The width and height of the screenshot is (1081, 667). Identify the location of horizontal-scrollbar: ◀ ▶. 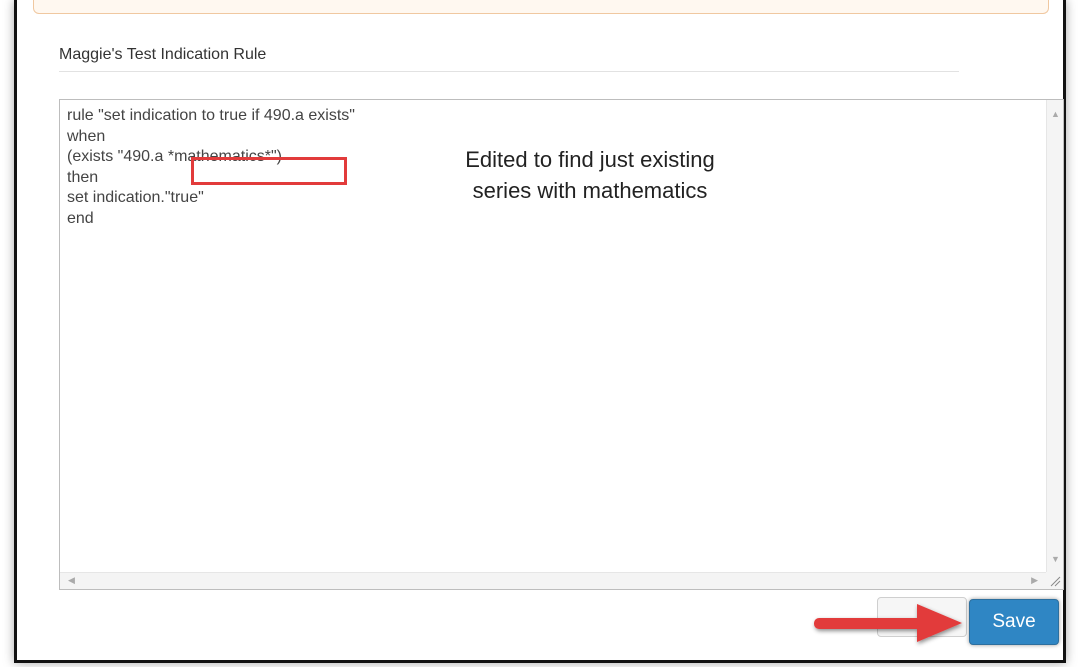
(553, 580).